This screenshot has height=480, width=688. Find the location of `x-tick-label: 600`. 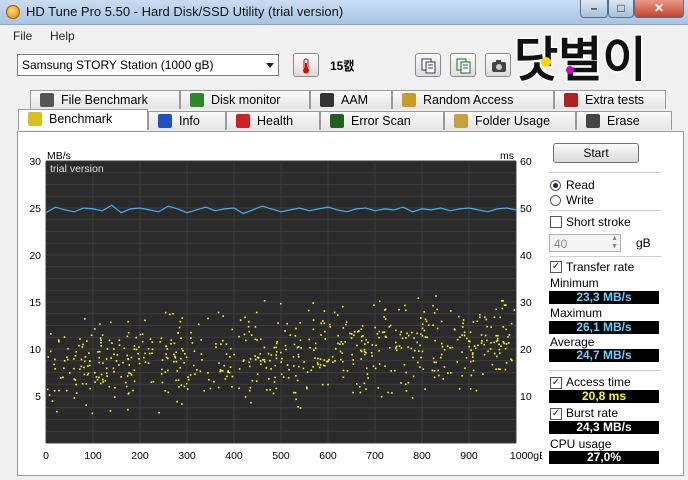

x-tick-label: 600 is located at coordinates (328, 456).